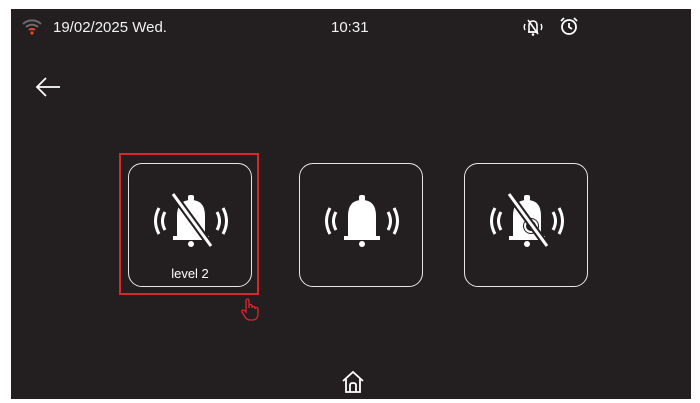 This screenshot has height=403, width=700. Describe the element at coordinates (527, 220) in the screenshot. I see `bell-off-timer-icon` at that location.